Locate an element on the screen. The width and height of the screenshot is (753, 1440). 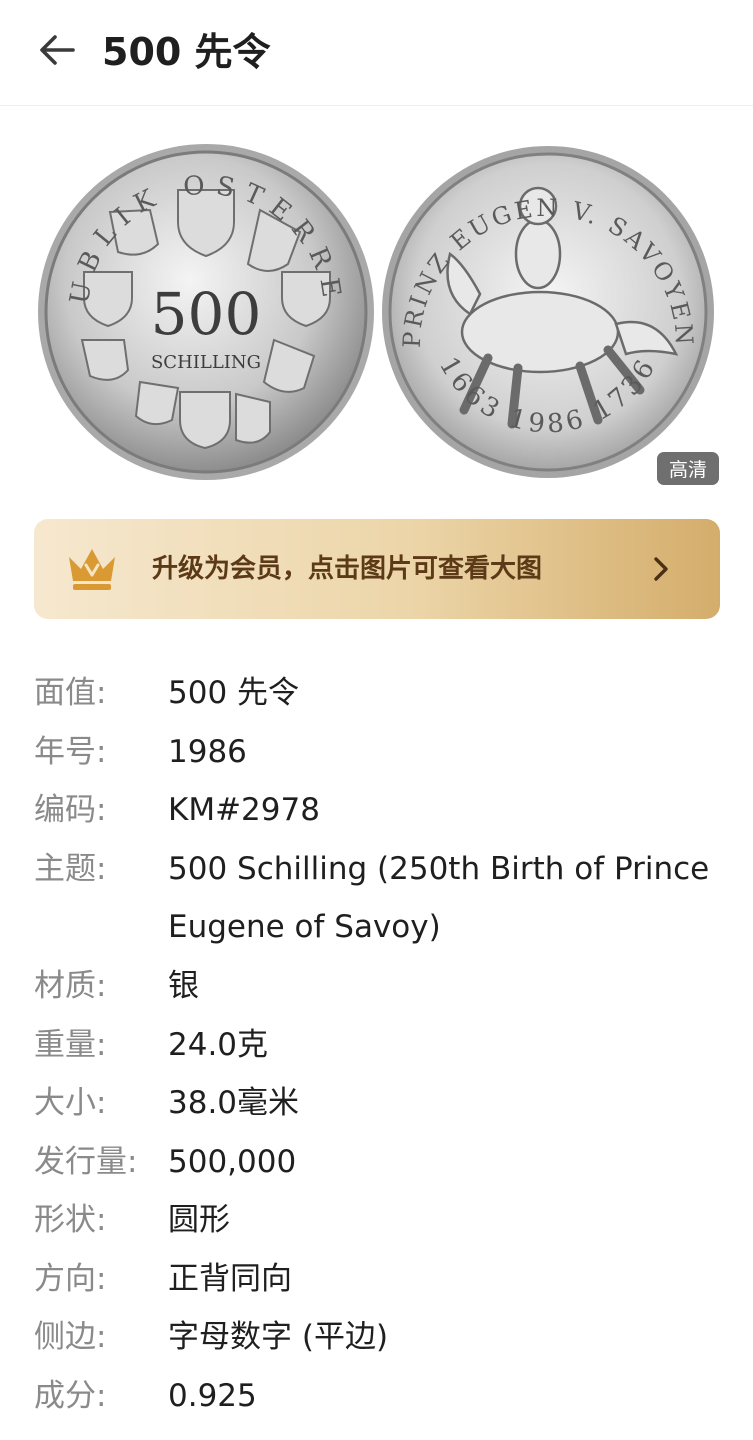
vip-upgrade-banner: 升级为会员，点击图片可查看大图 is located at coordinates (377, 569).